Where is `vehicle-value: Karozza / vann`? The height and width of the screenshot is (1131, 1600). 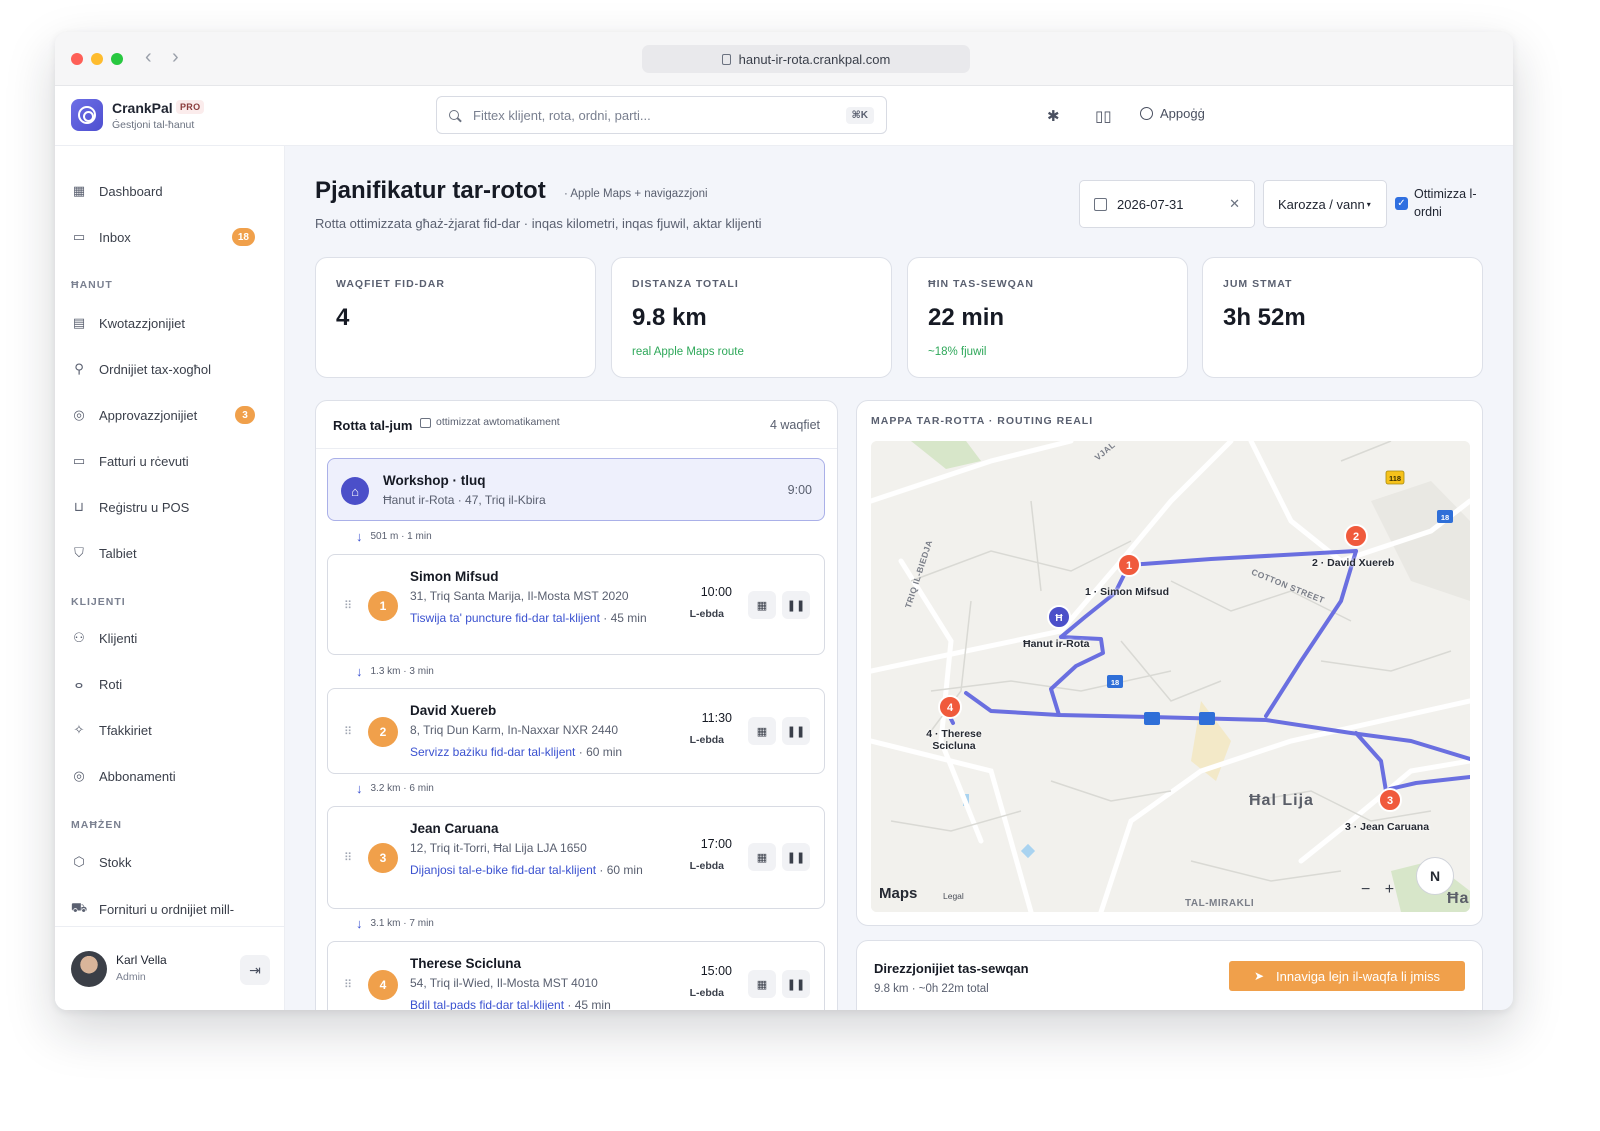
vehicle-value: Karozza / vann is located at coordinates (1321, 204).